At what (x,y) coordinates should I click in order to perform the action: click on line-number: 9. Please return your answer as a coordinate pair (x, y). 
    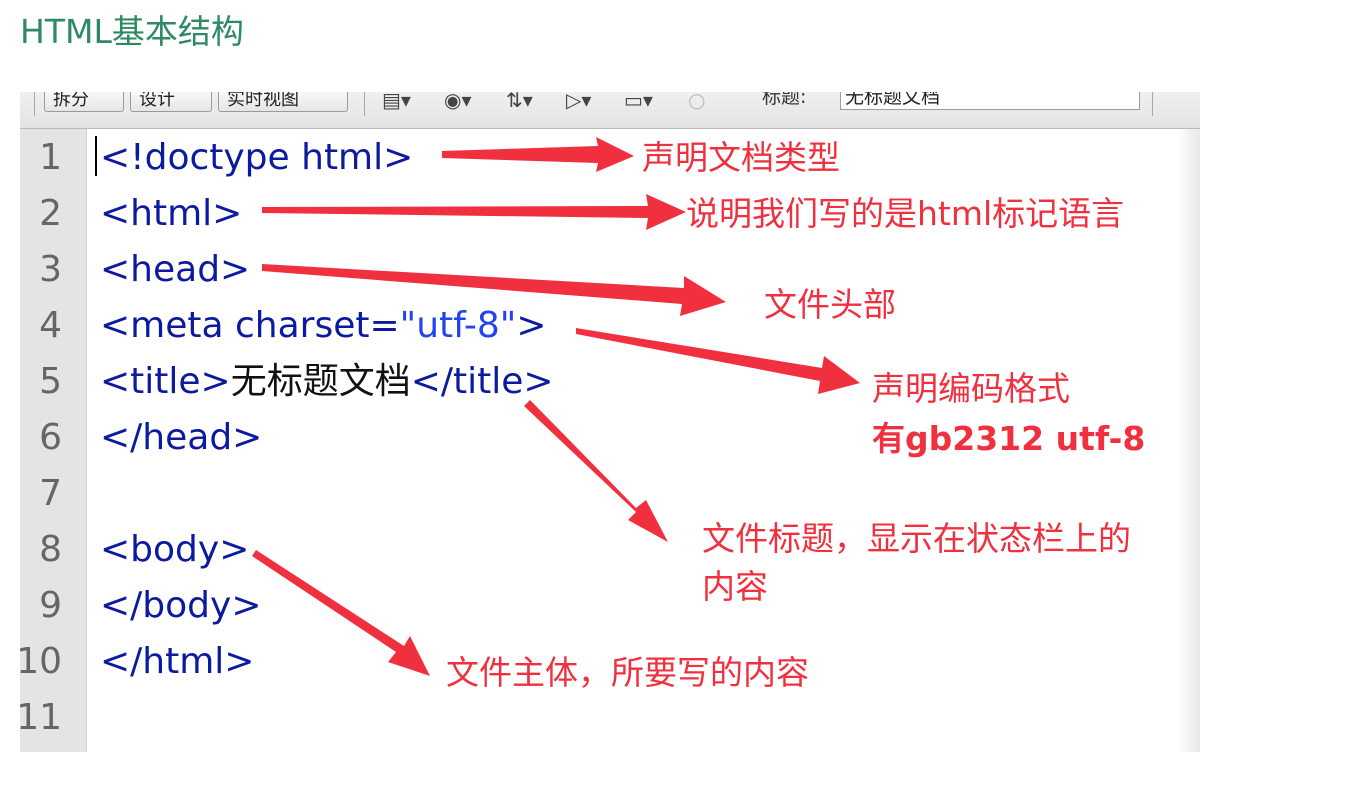
    Looking at the image, I should click on (50, 605).